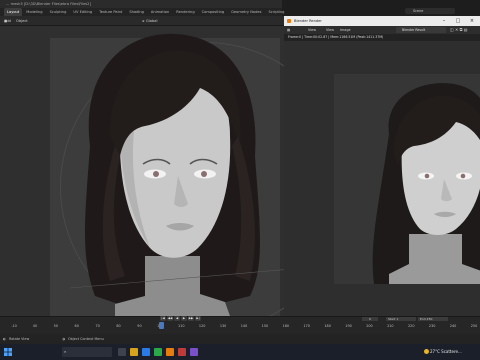 The image size is (480, 360). Describe the element at coordinates (181, 326) in the screenshot. I see `ruler-tick-label: 110` at that location.